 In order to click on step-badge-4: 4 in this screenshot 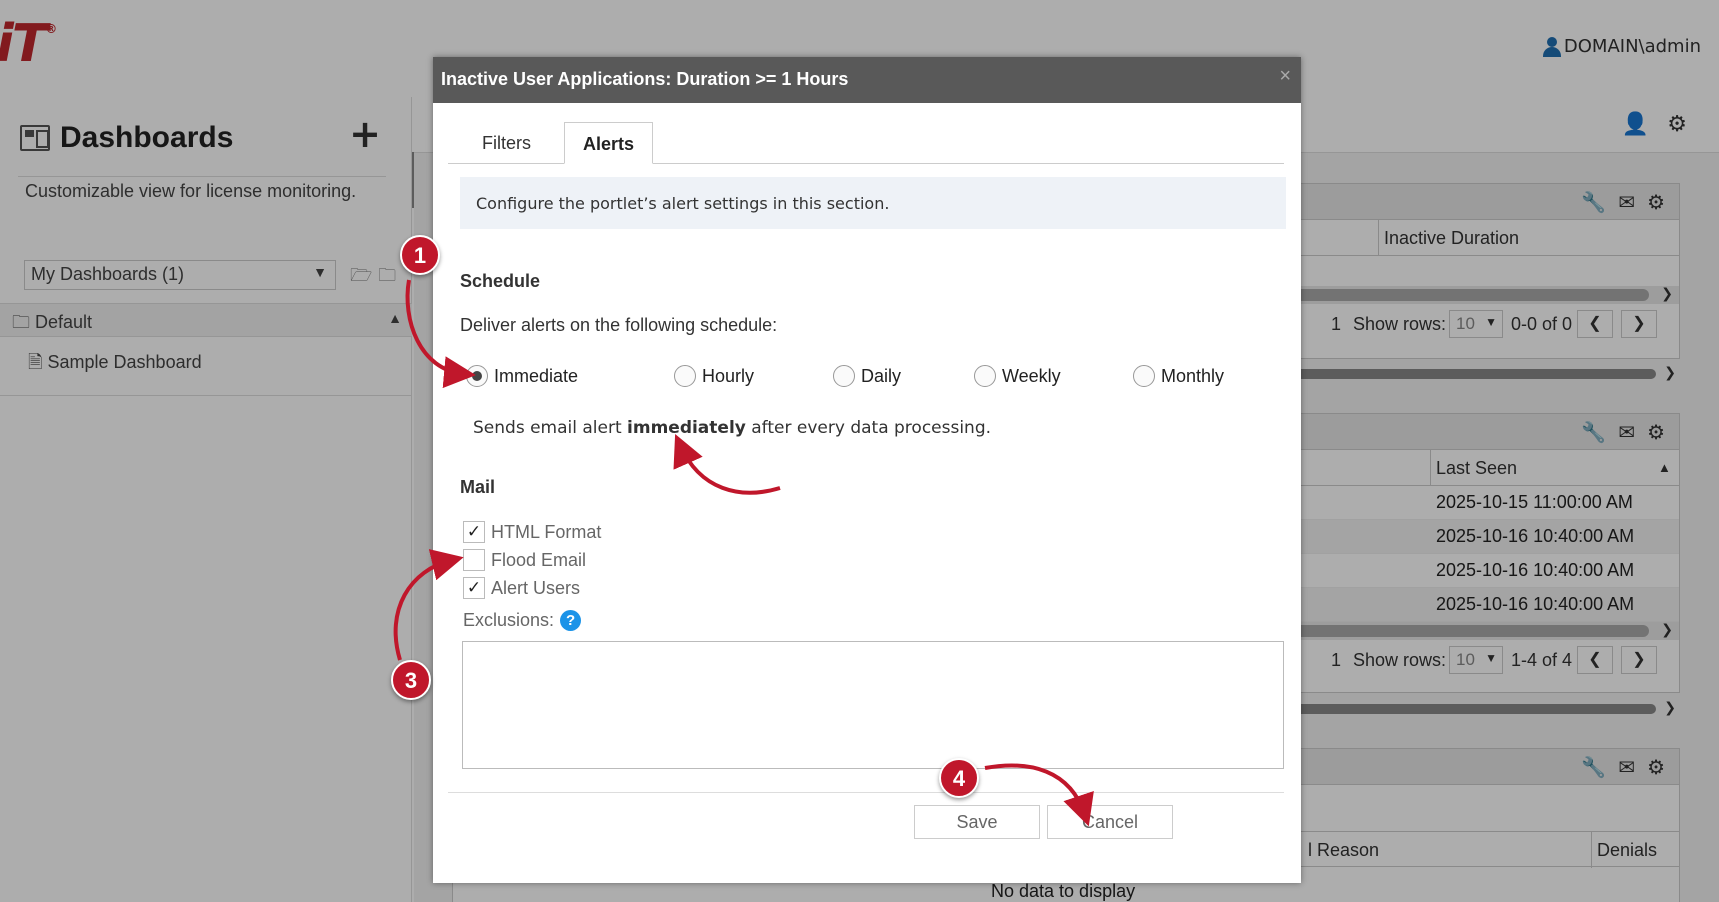, I will do `click(959, 778)`.